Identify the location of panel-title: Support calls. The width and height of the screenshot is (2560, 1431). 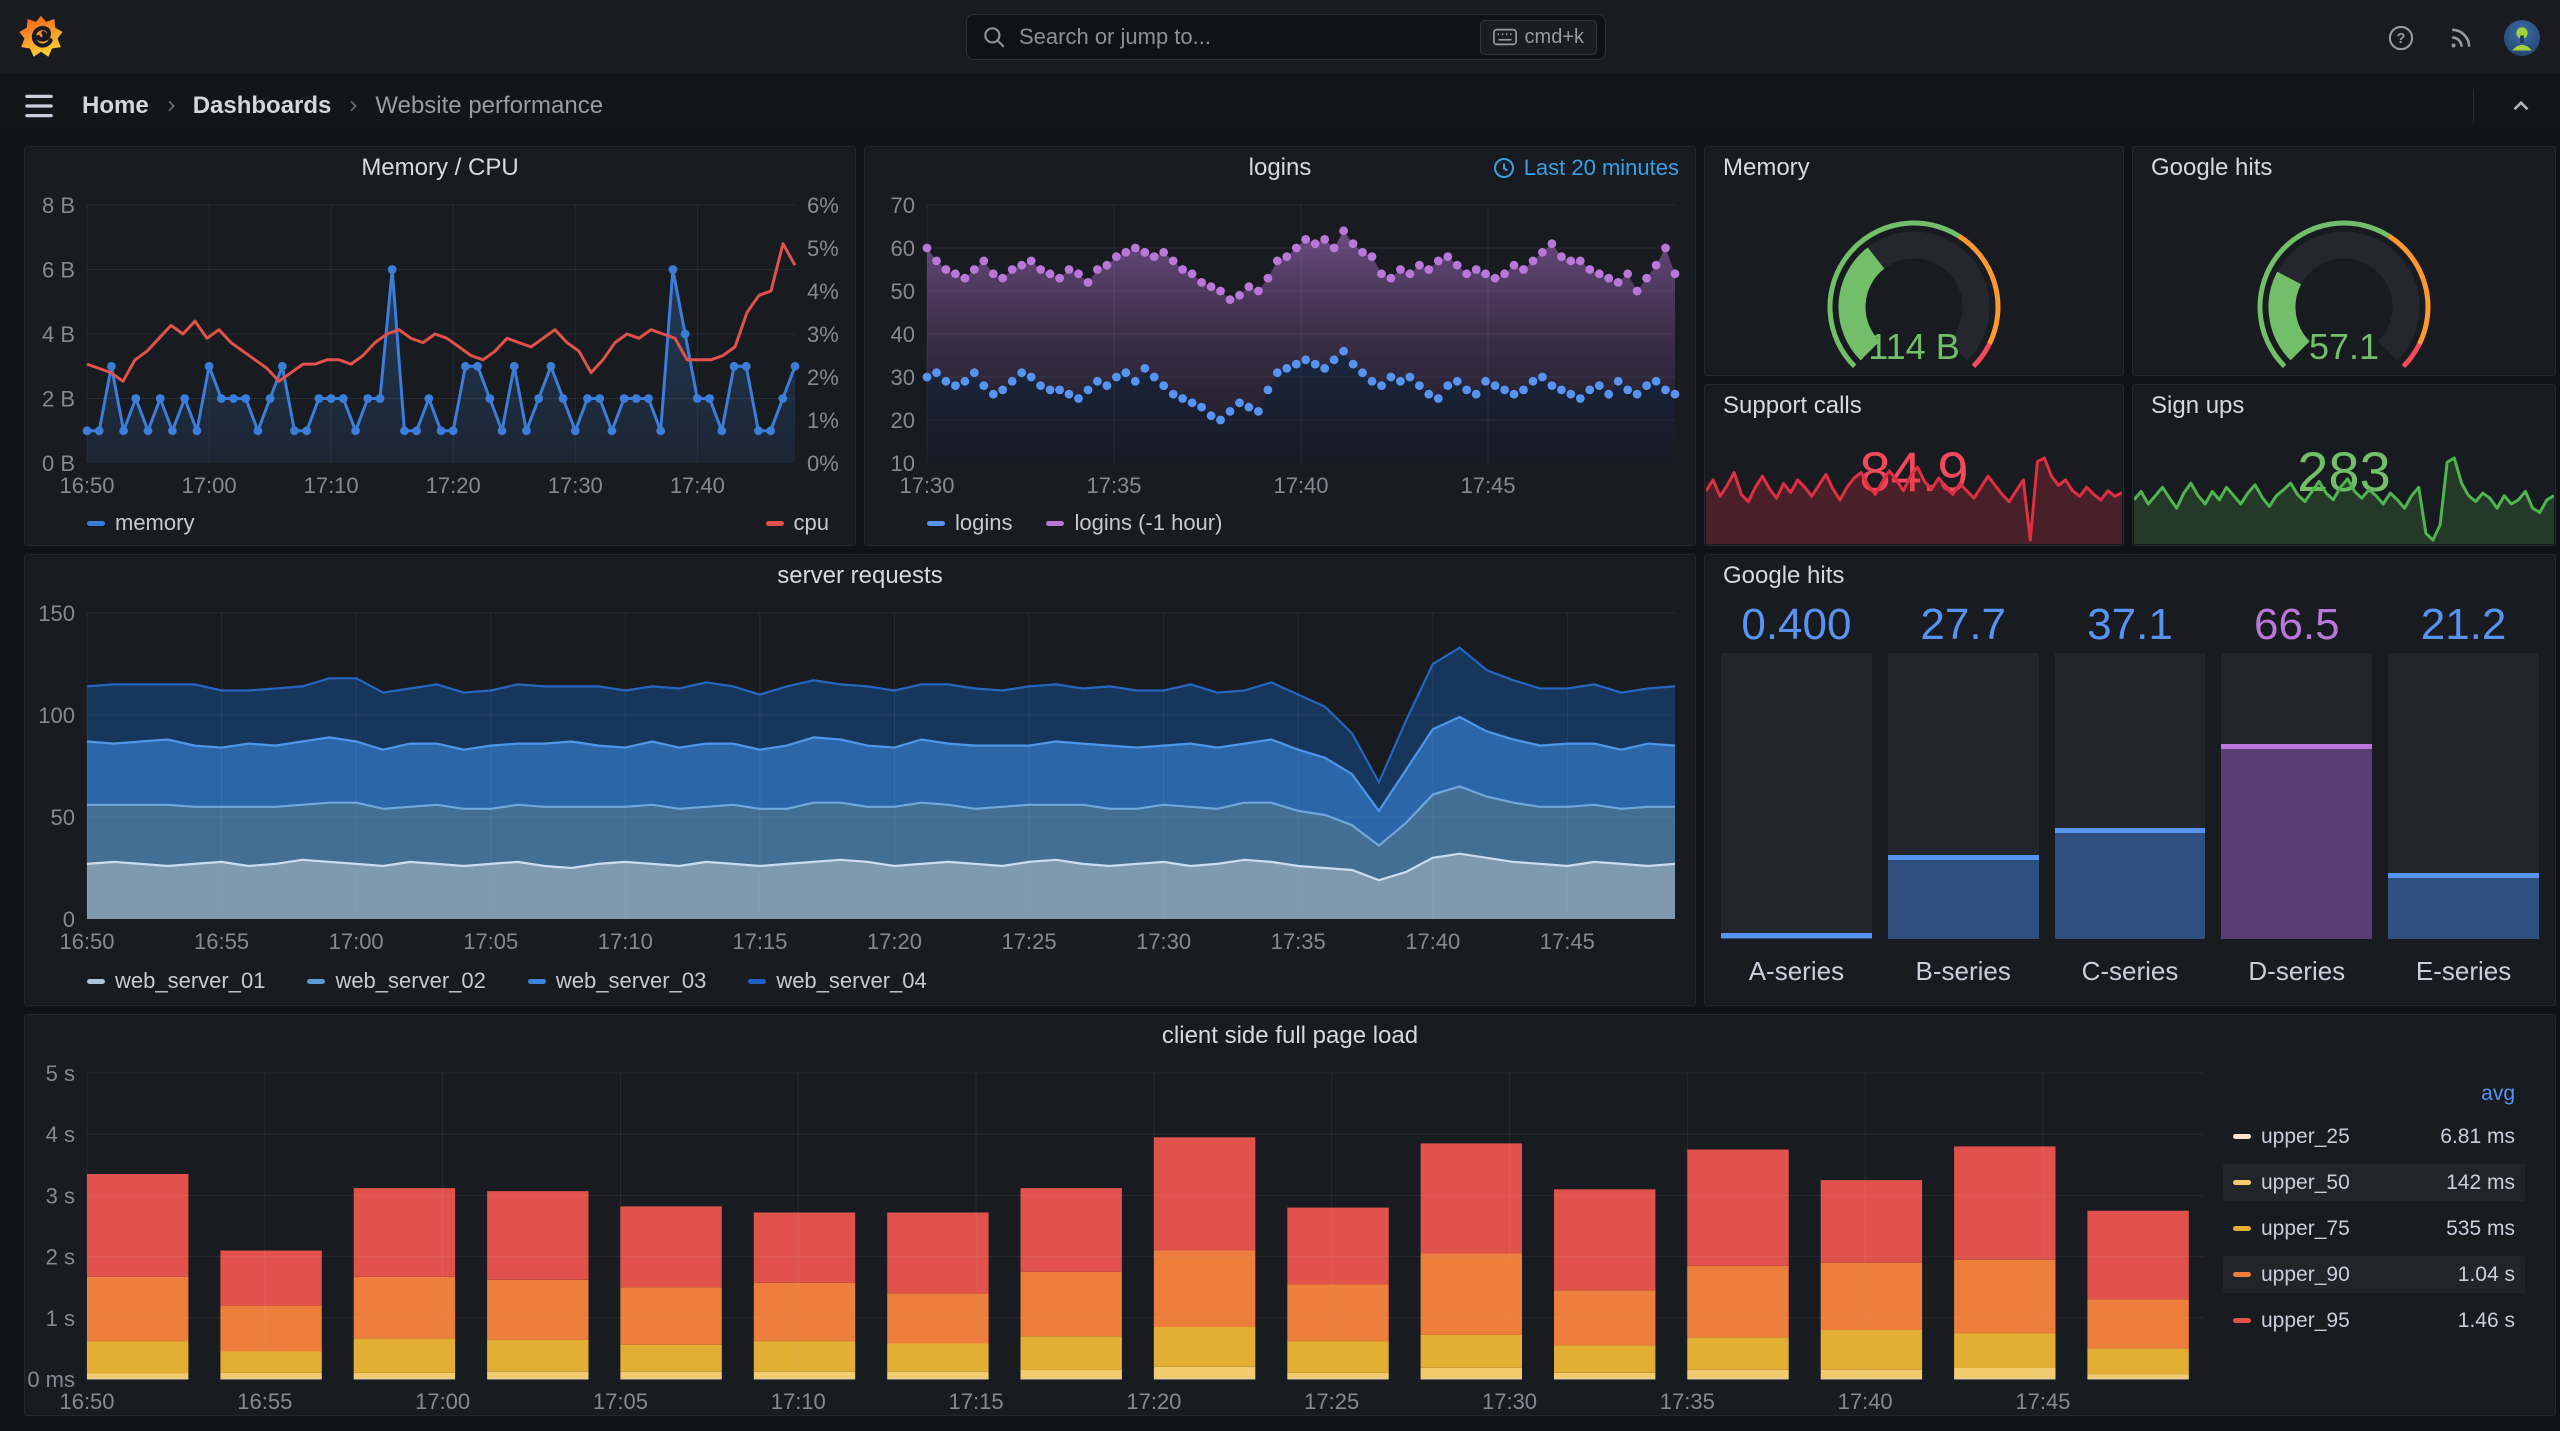
(1914, 406).